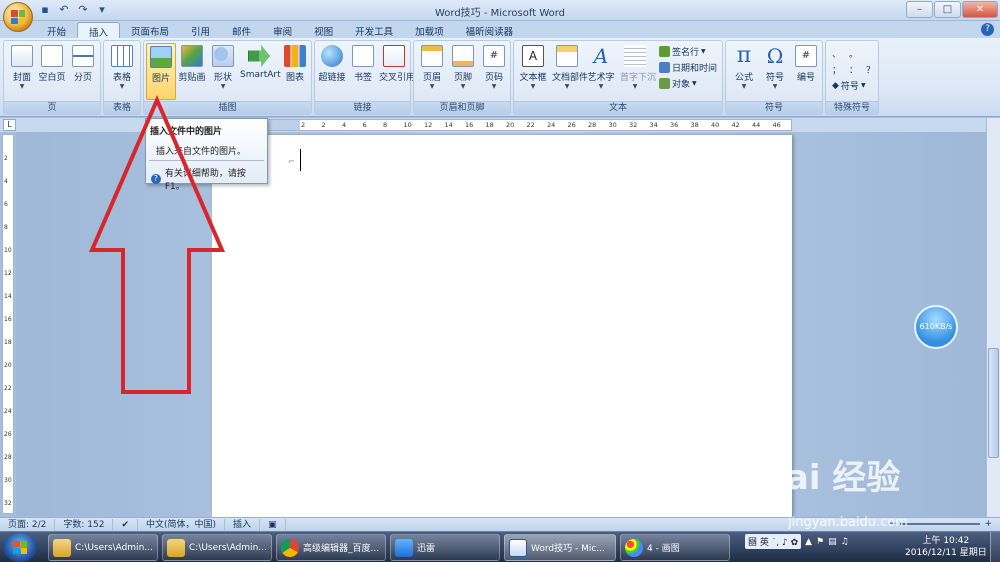  I want to click on taskbar-item-xunlei: 迅雷, so click(445, 547).